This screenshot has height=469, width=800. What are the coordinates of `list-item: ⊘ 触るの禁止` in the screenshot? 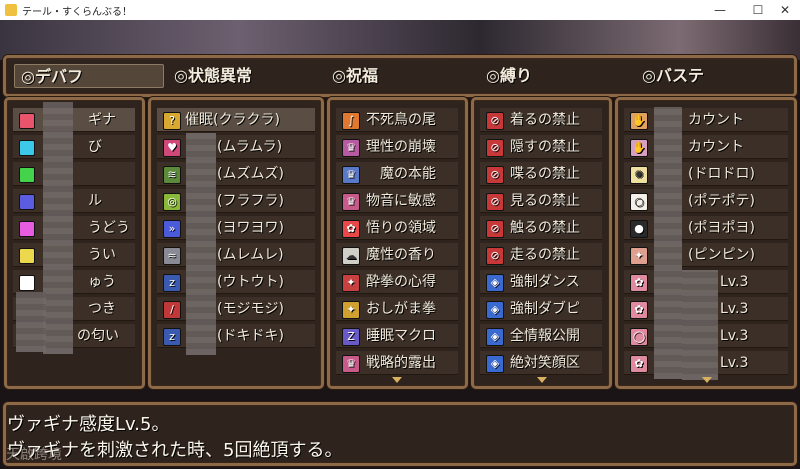 It's located at (541, 228).